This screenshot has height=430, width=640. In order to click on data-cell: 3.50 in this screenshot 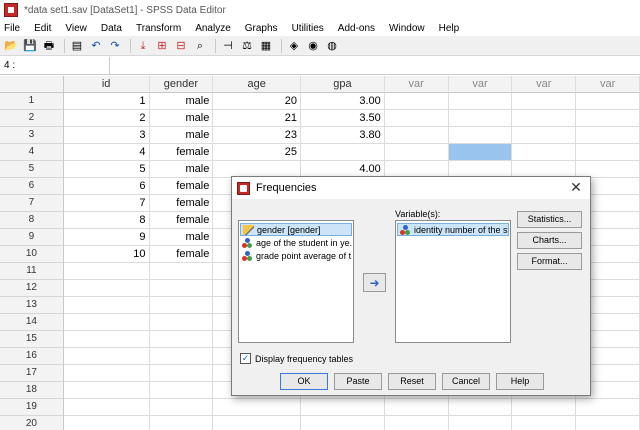, I will do `click(343, 118)`.